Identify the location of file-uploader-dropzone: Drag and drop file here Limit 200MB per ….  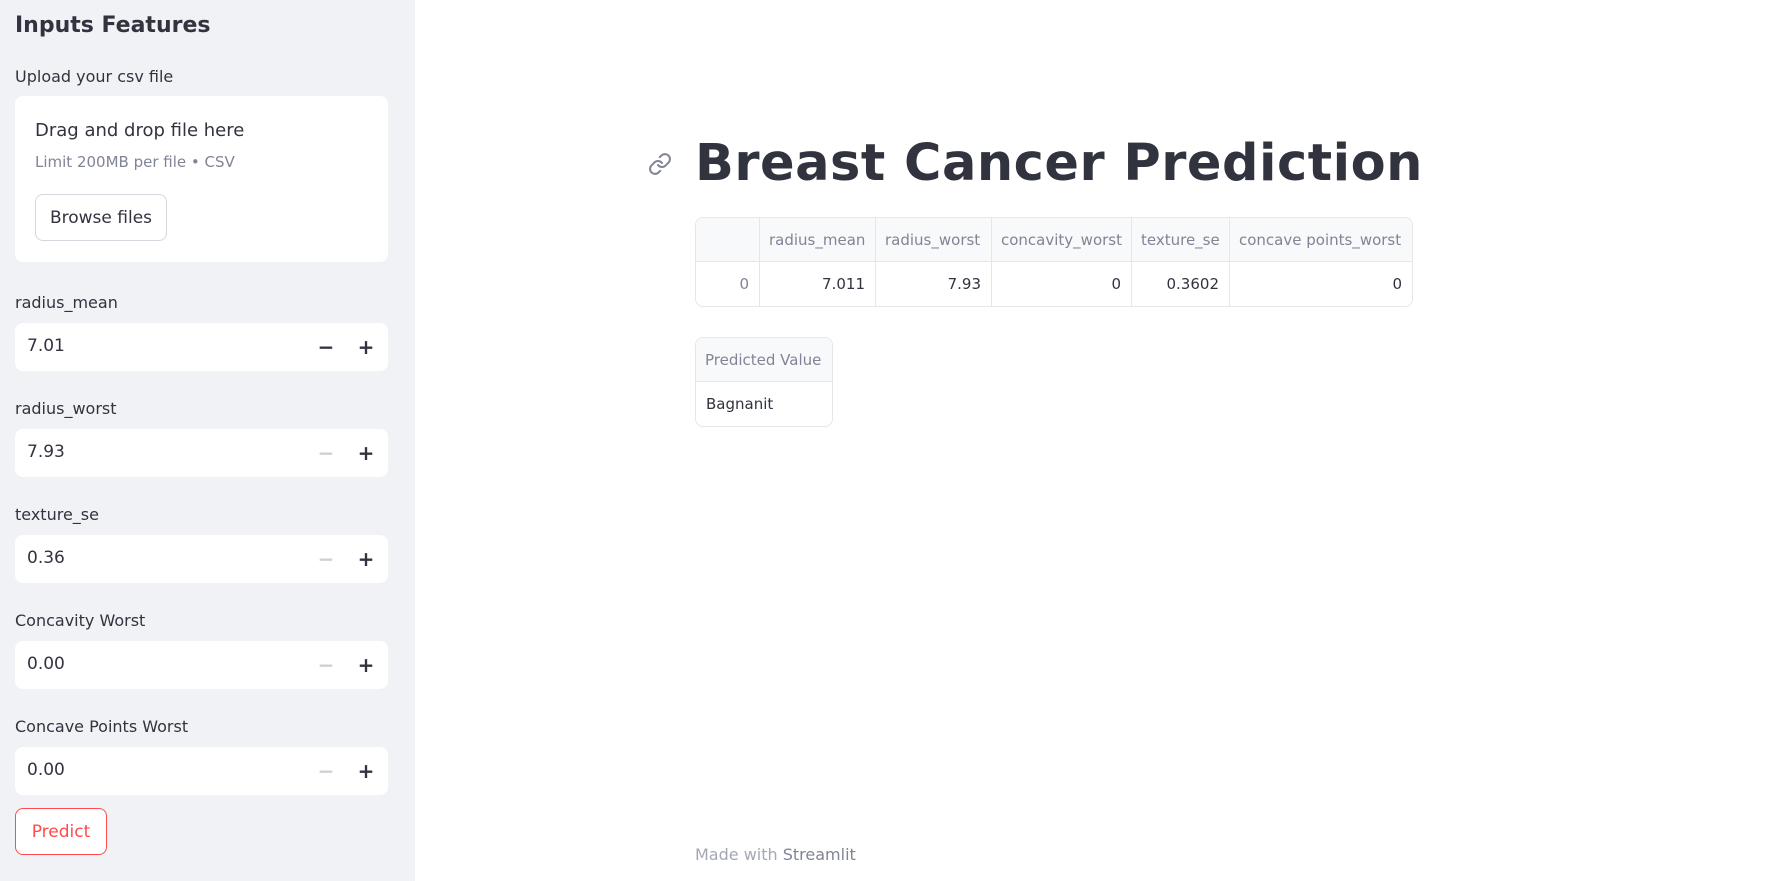
(201, 179).